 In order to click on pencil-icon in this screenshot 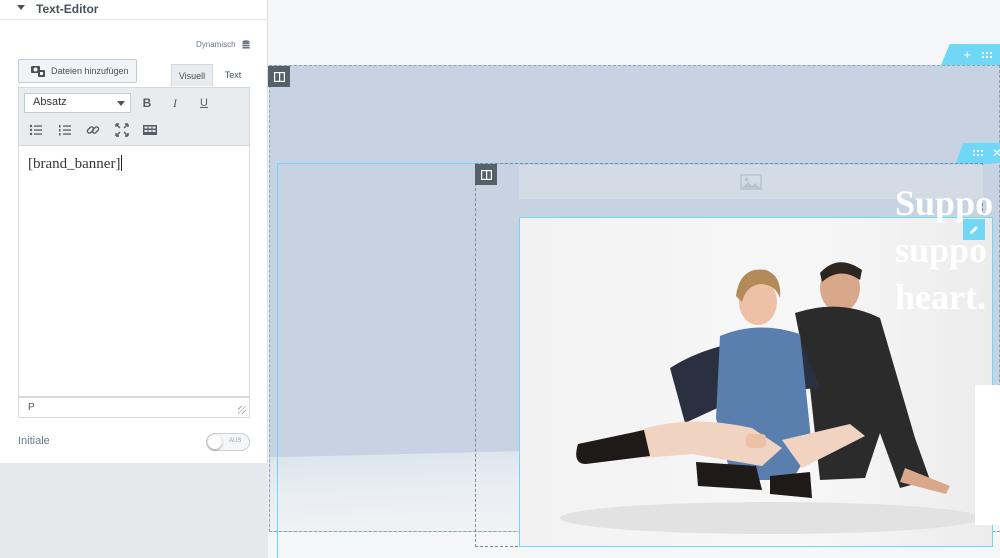, I will do `click(974, 229)`.